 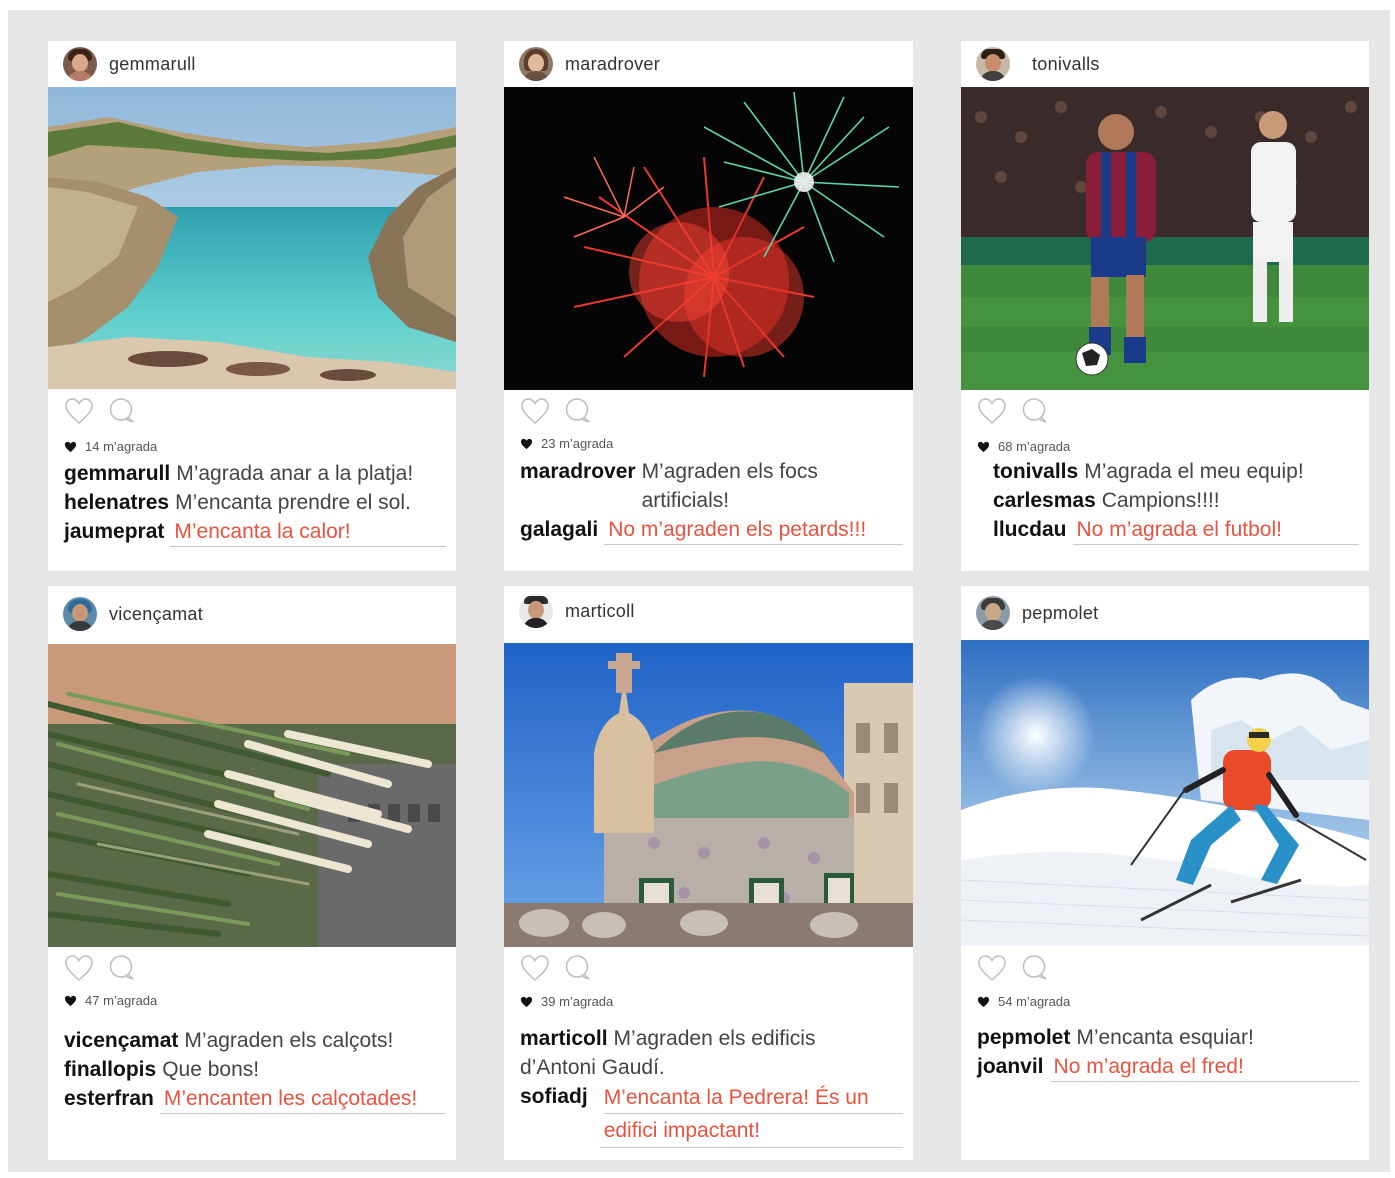 What do you see at coordinates (592, 1067) in the screenshot?
I see `comment-text: d’Antoni Gaudí.` at bounding box center [592, 1067].